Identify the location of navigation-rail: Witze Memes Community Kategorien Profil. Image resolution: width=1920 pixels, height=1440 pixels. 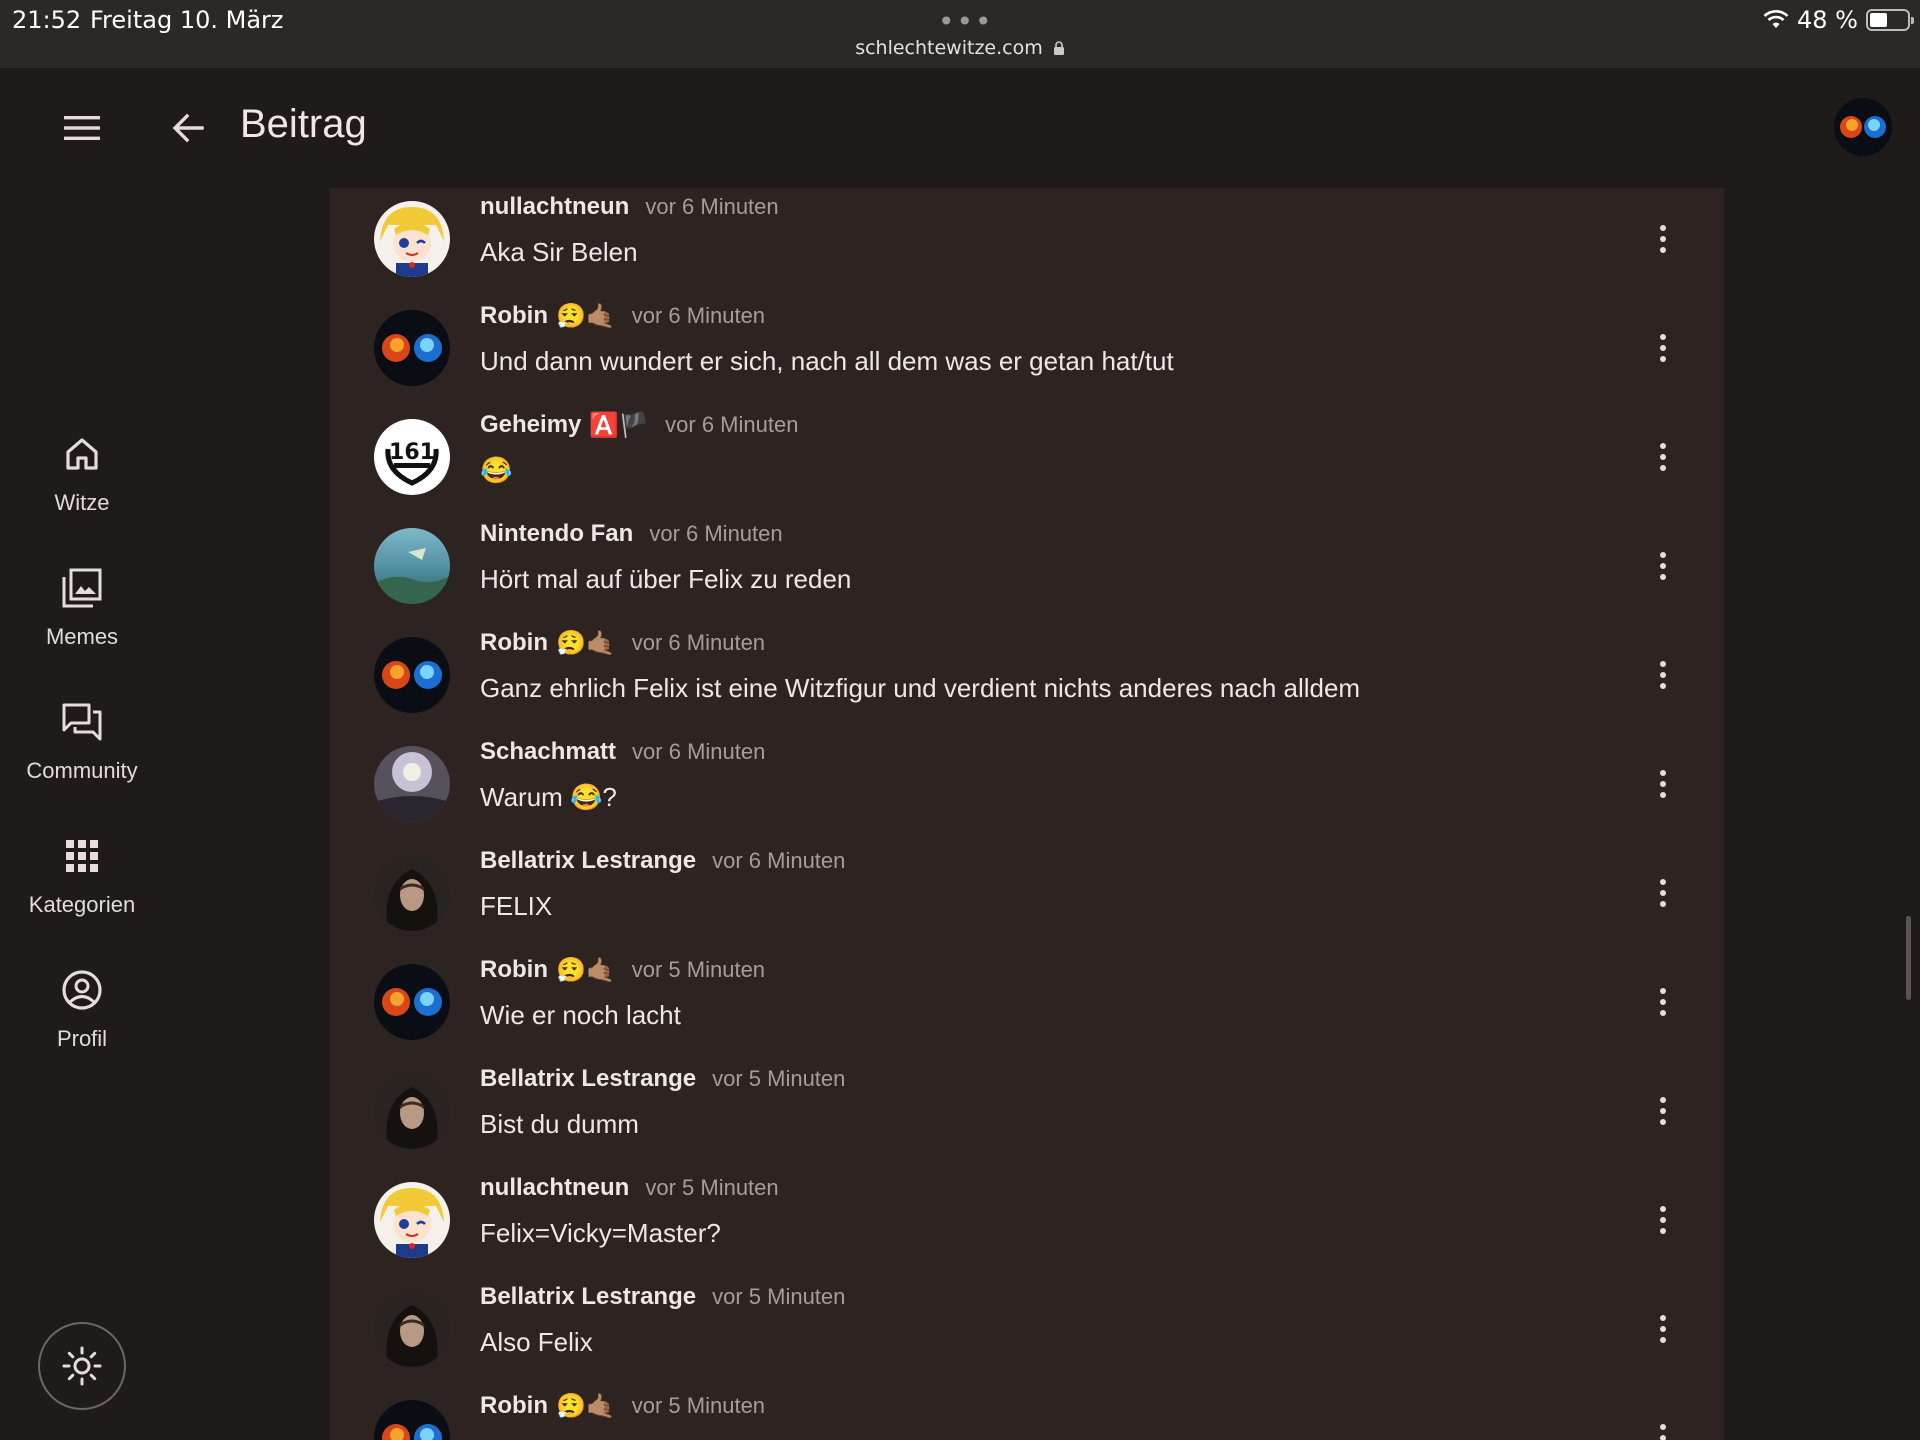
(82, 814).